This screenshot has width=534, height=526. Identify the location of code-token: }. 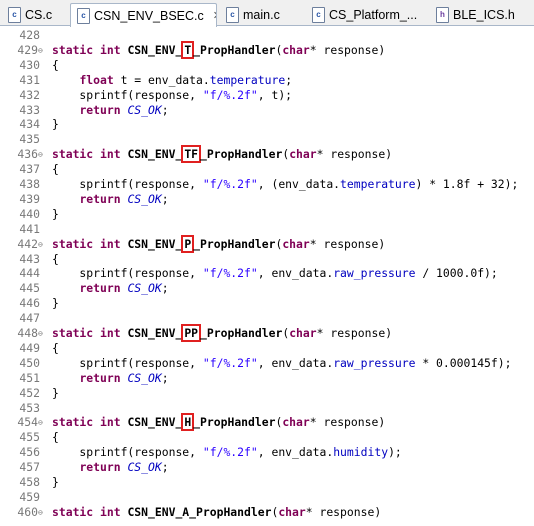
(55, 213).